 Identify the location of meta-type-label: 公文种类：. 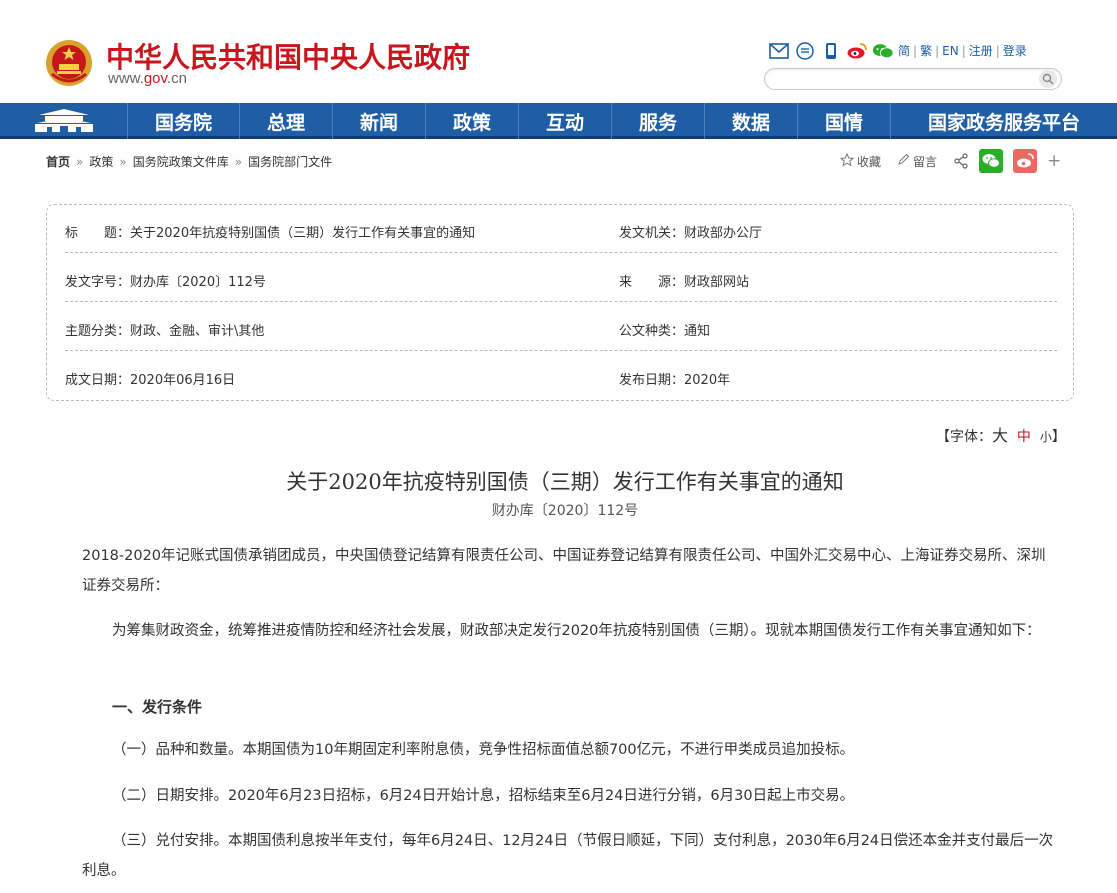
(652, 331).